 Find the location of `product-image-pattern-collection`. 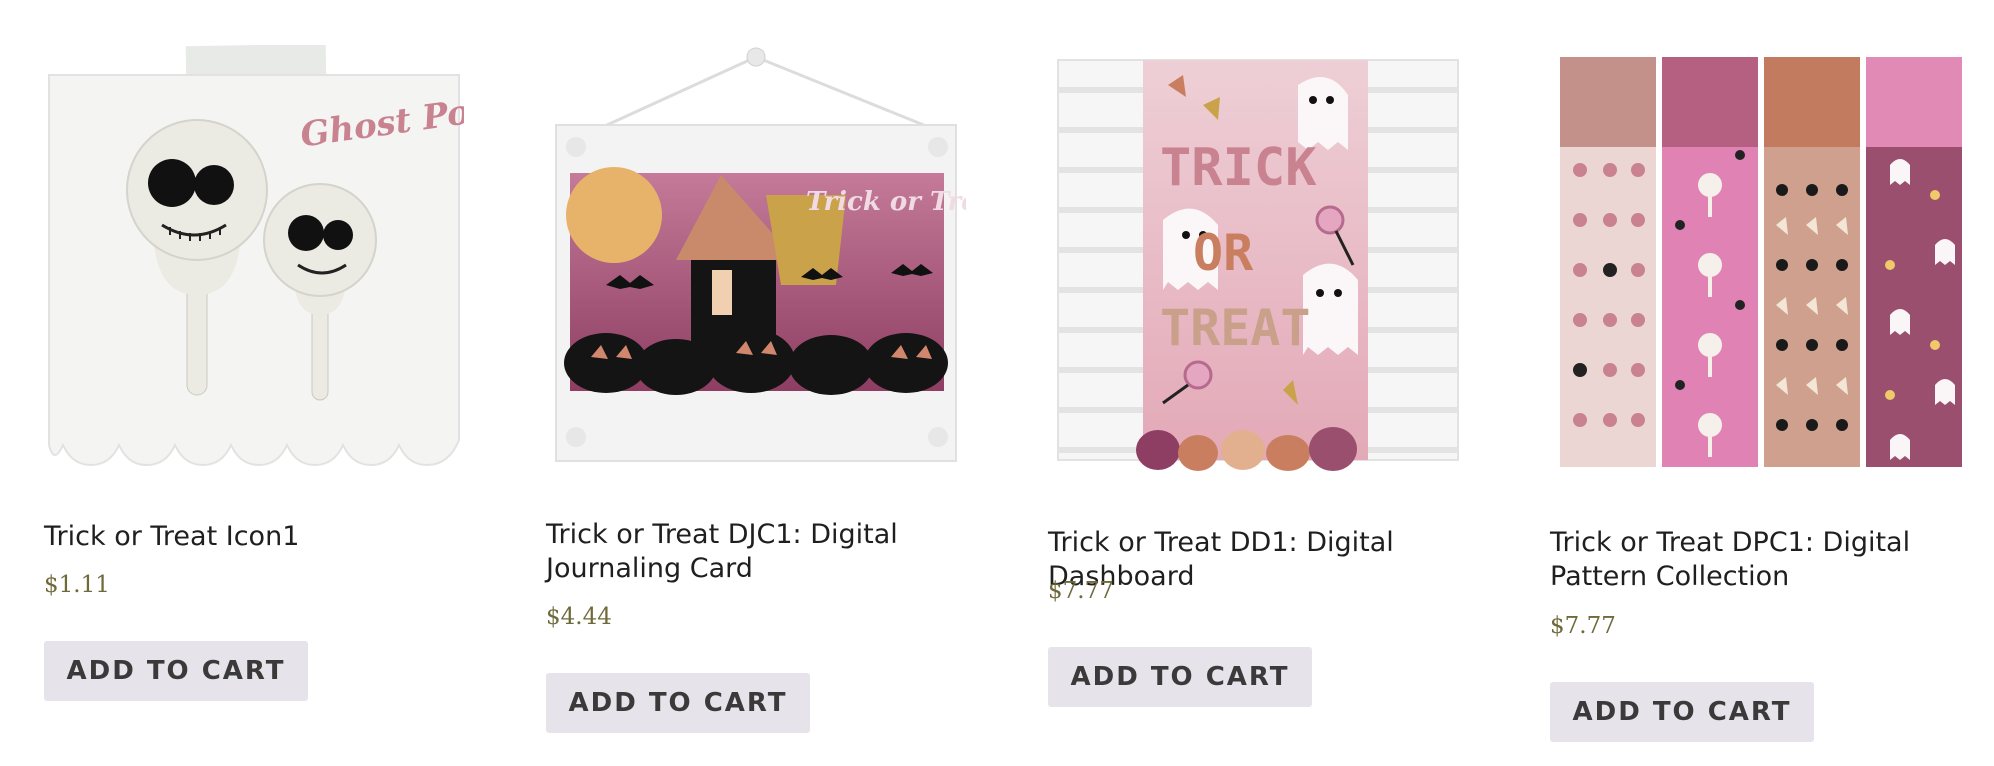

product-image-pattern-collection is located at coordinates (1760, 260).